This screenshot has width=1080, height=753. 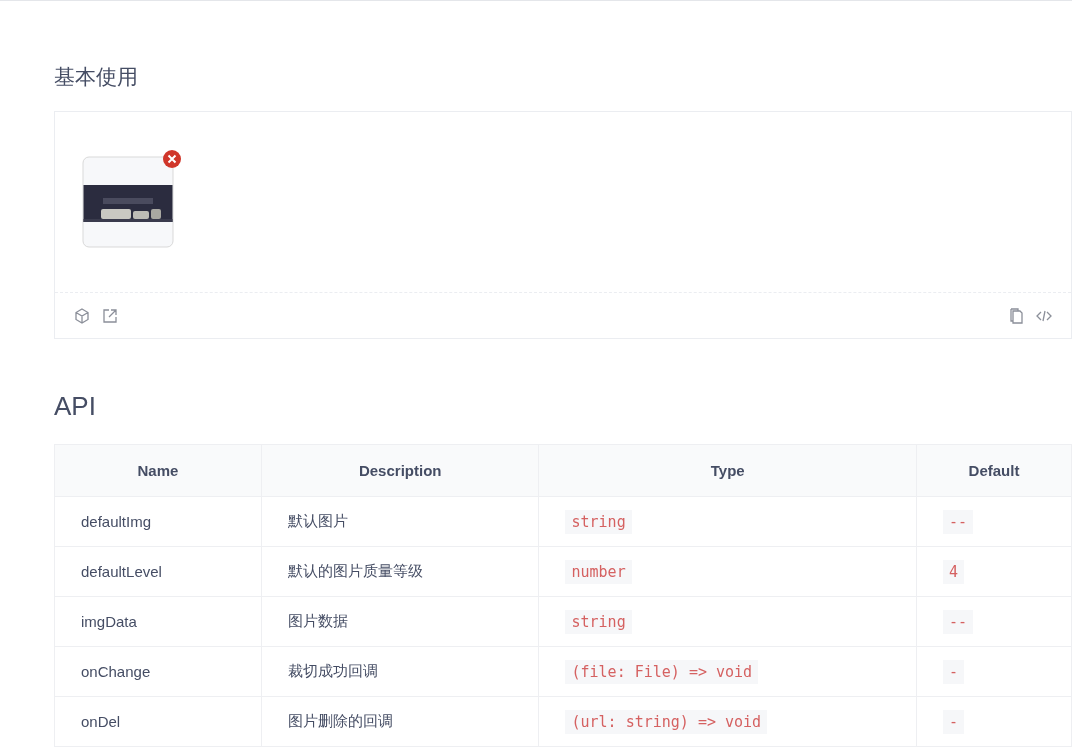 I want to click on column-header: Name, so click(x=158, y=470).